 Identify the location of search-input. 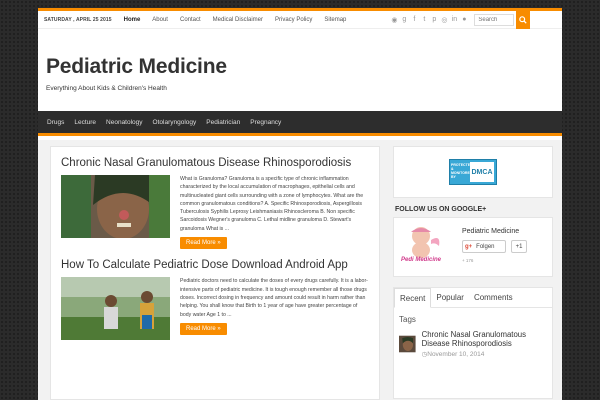
(494, 19).